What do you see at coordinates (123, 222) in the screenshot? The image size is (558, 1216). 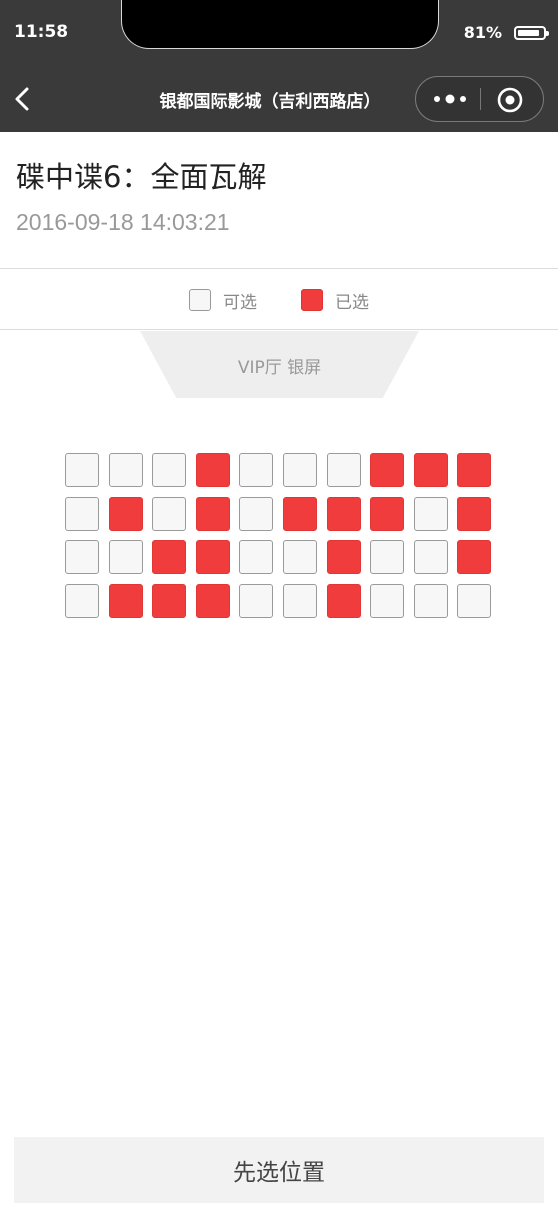 I see `showtime: 2016-09-18 14:03:21` at bounding box center [123, 222].